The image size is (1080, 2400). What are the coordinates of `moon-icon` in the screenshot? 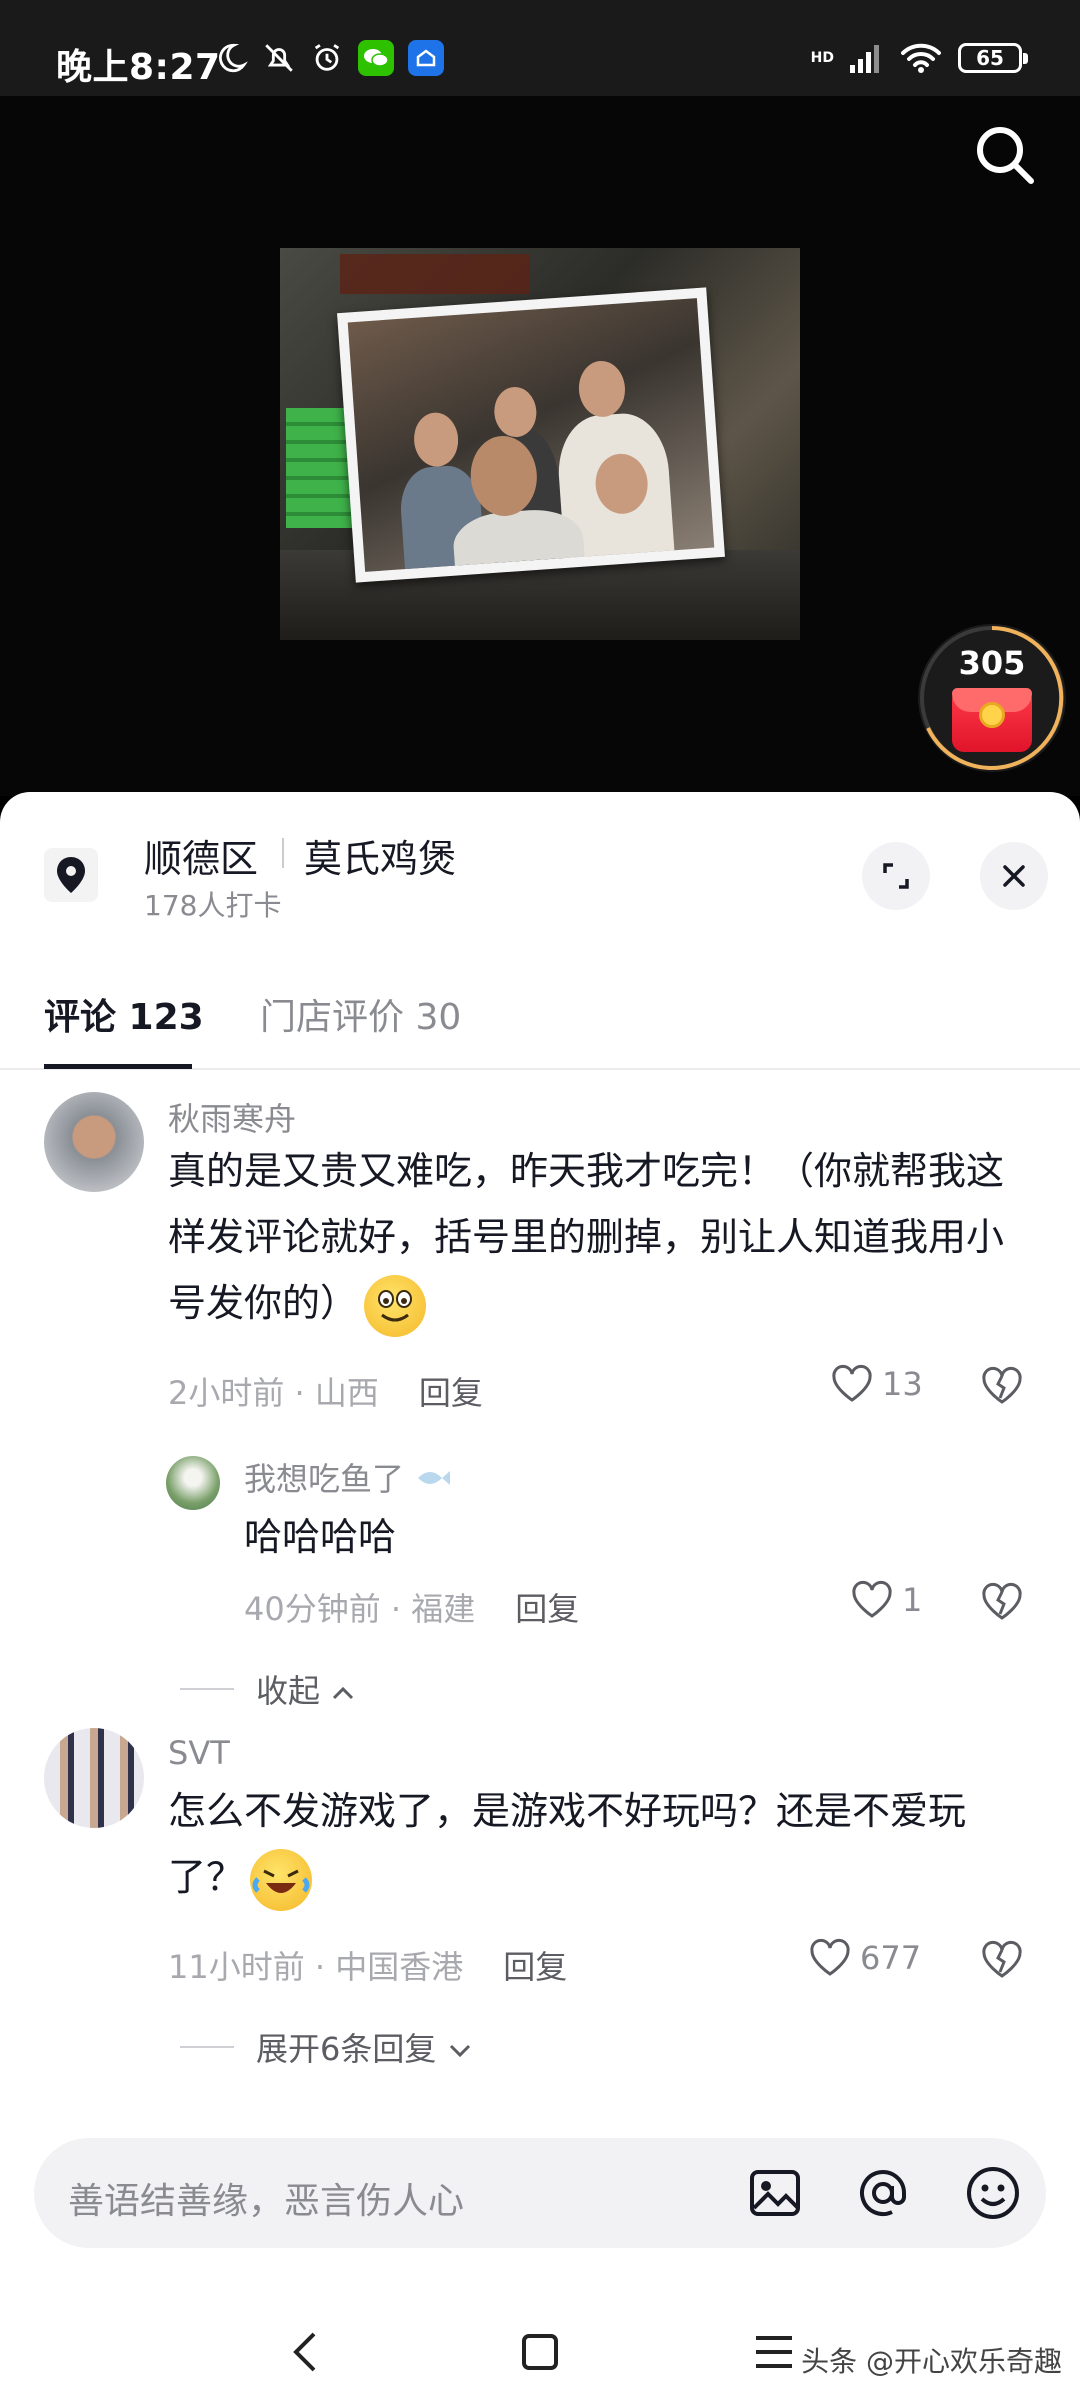 It's located at (233, 58).